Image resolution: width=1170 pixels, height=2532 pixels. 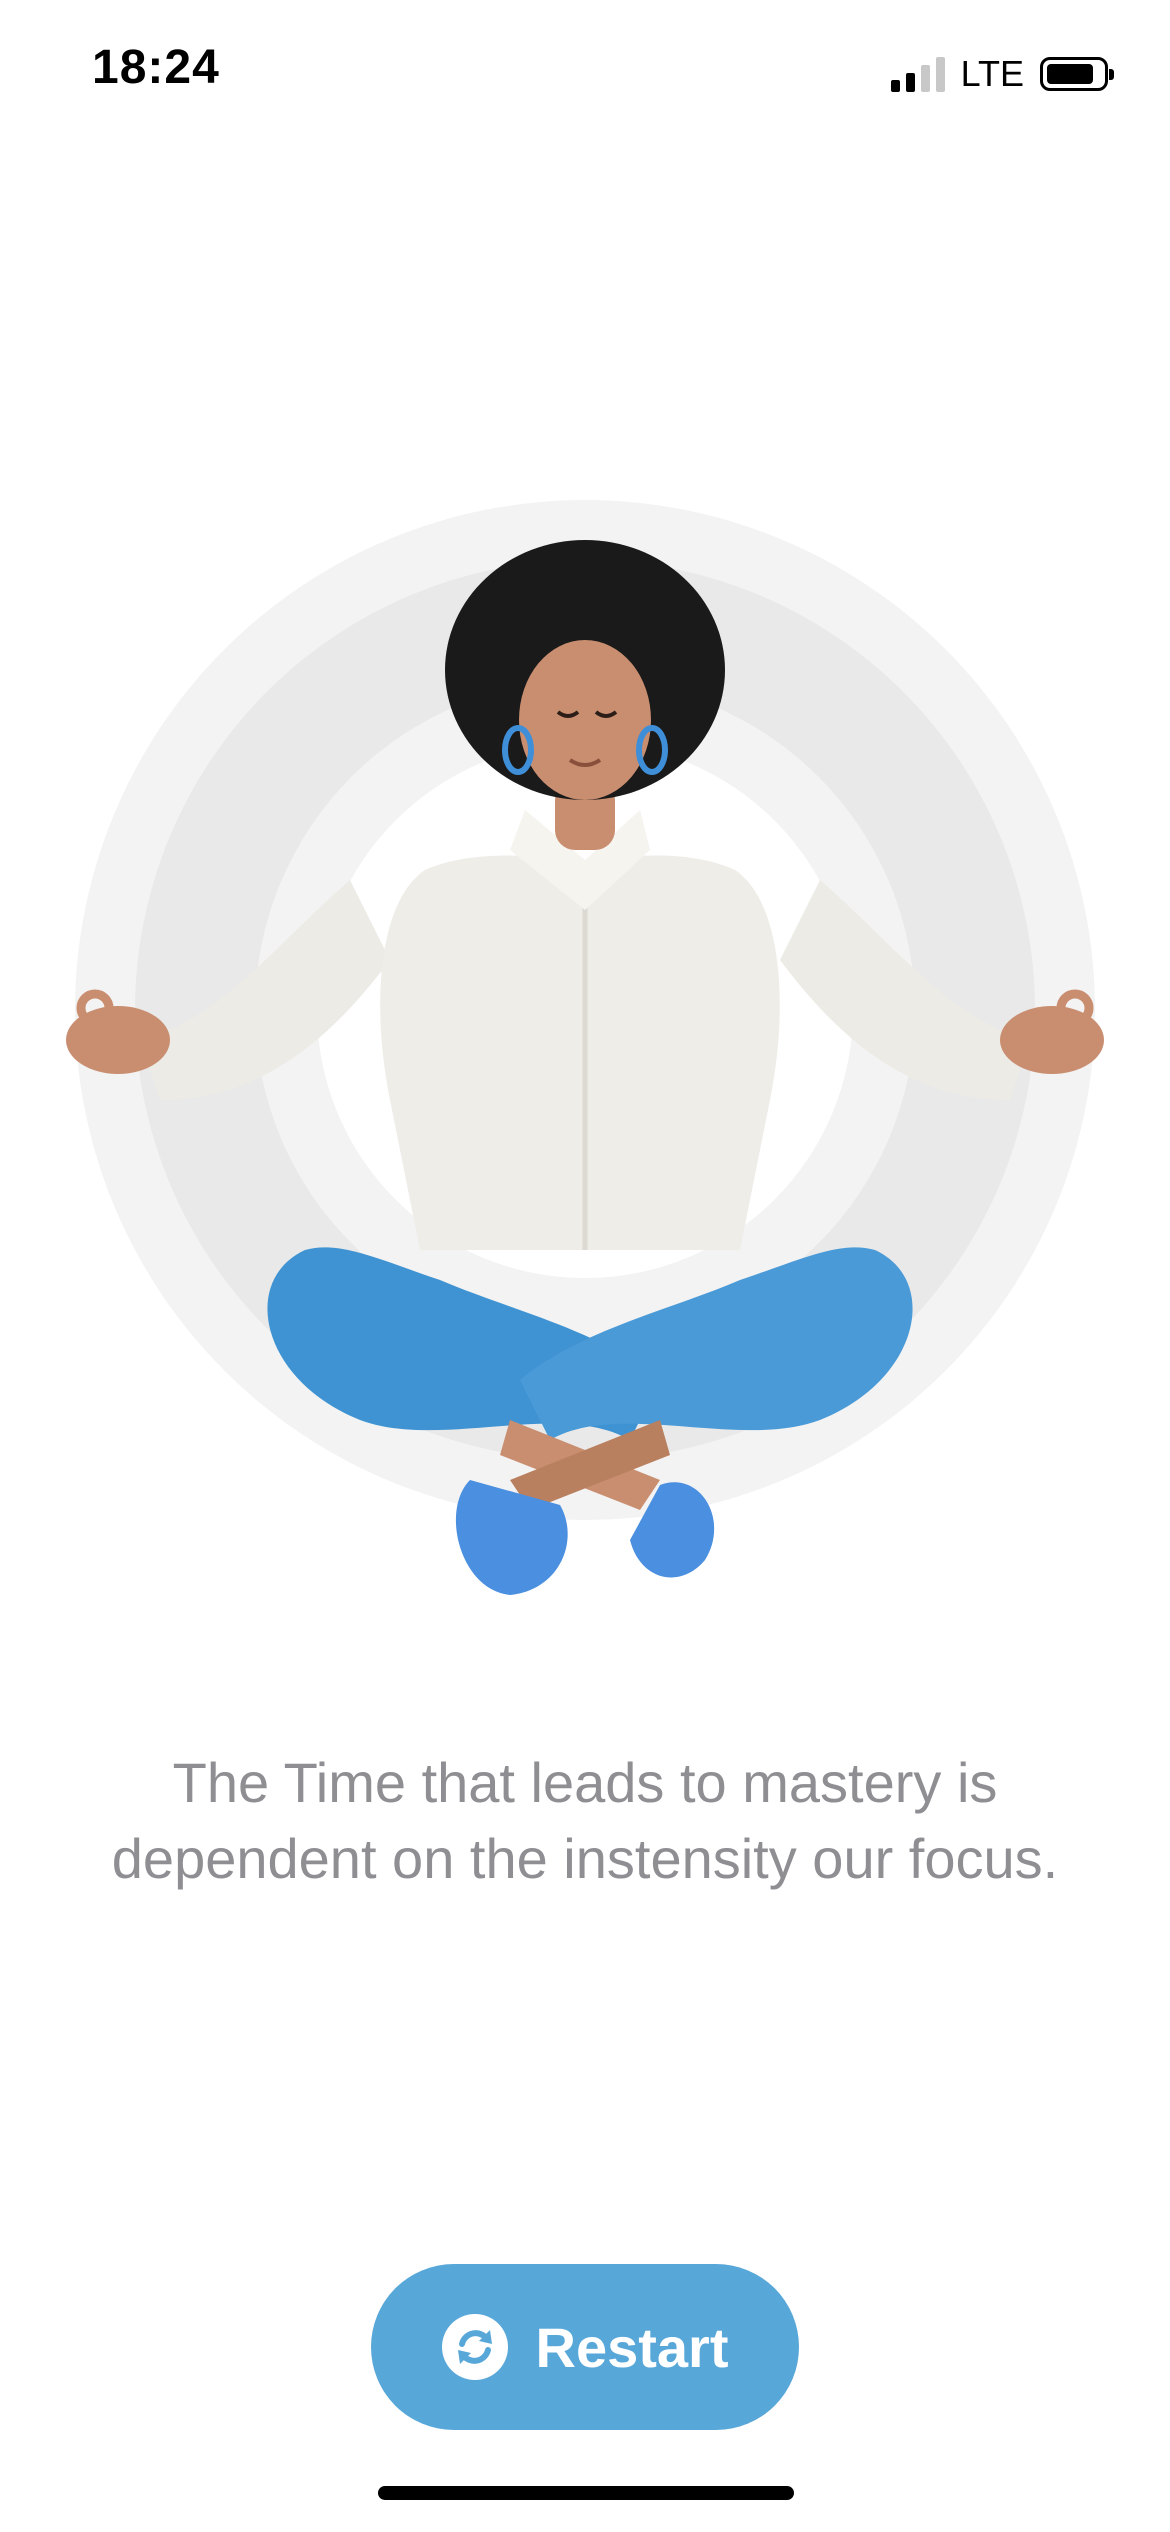 I want to click on battery-tip, so click(x=1111, y=74).